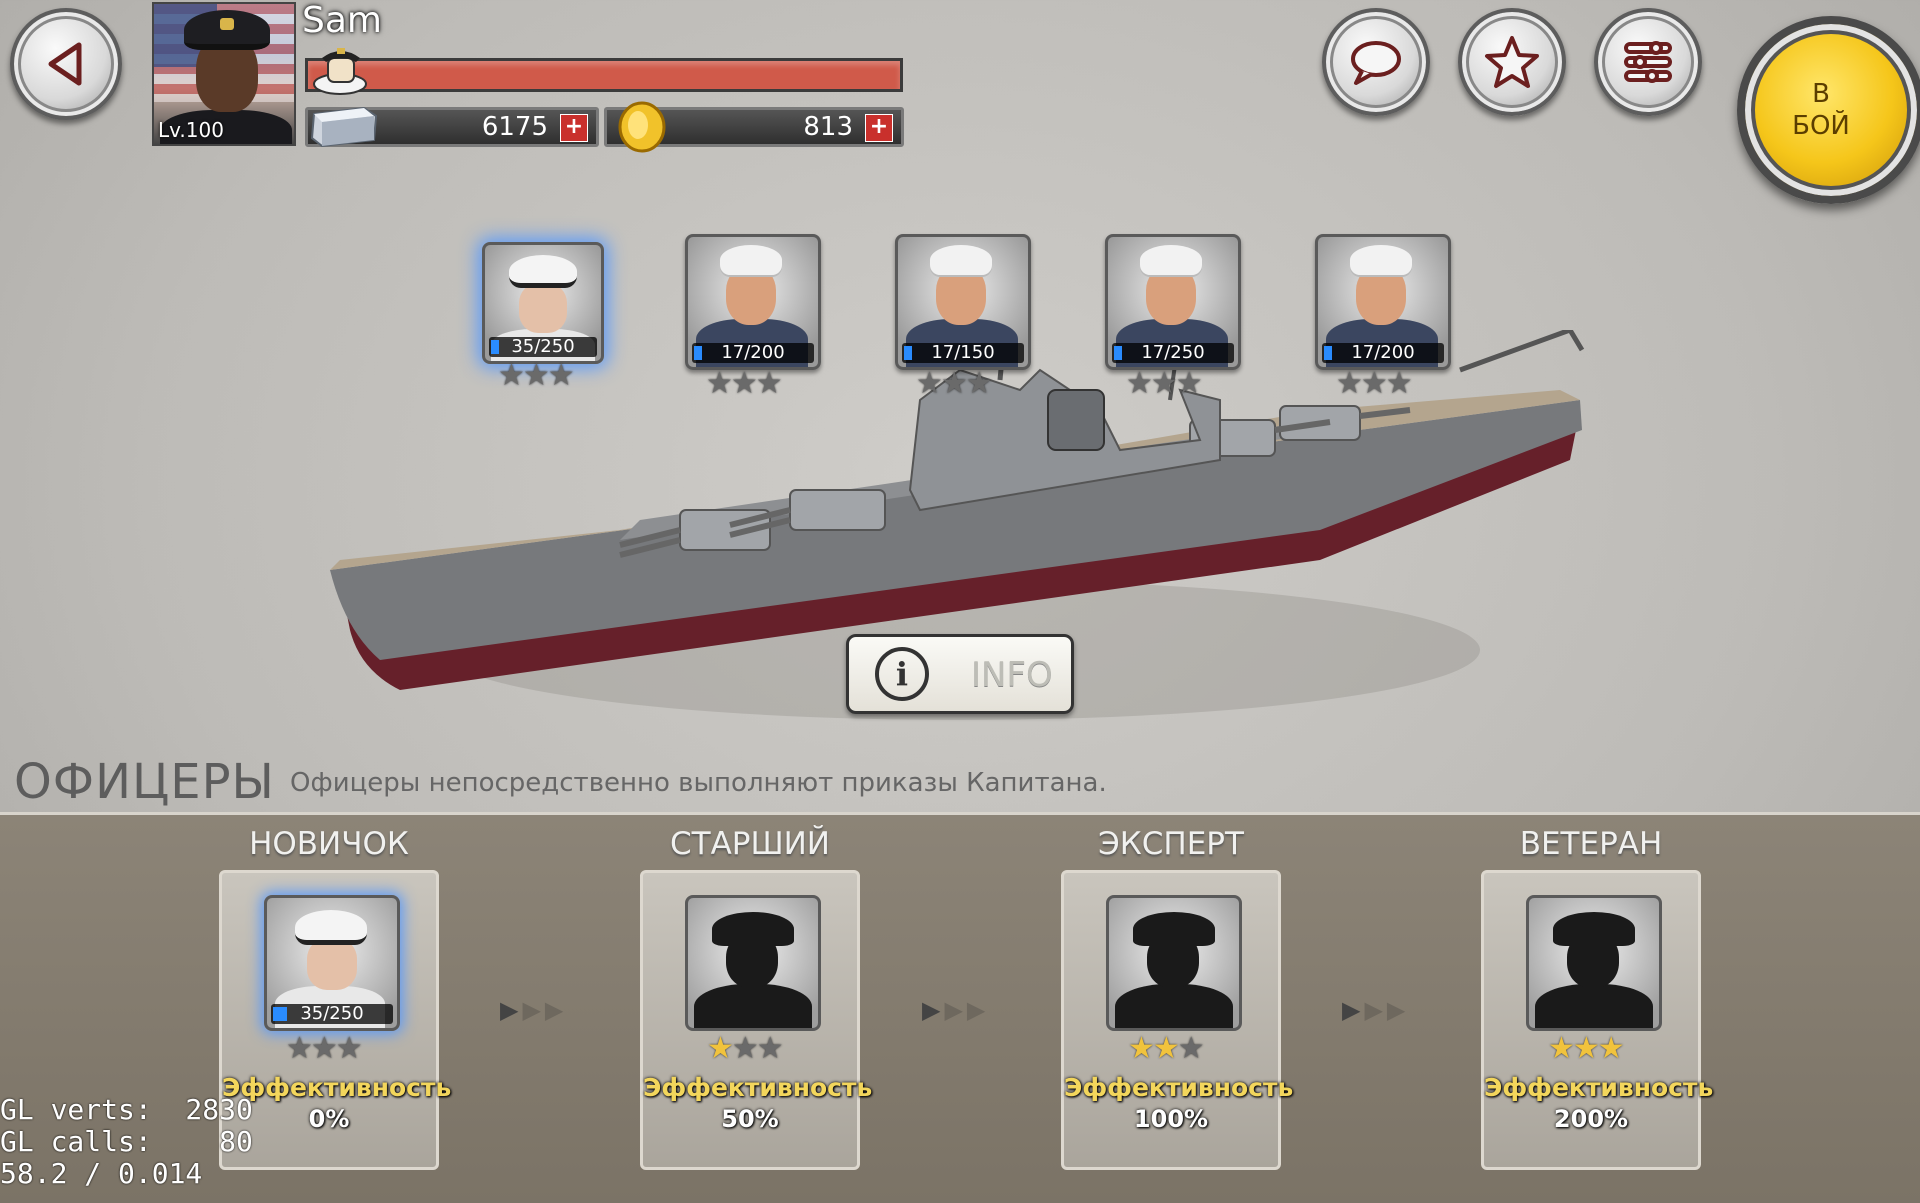  I want to click on battle-label-line1: В, so click(1821, 94).